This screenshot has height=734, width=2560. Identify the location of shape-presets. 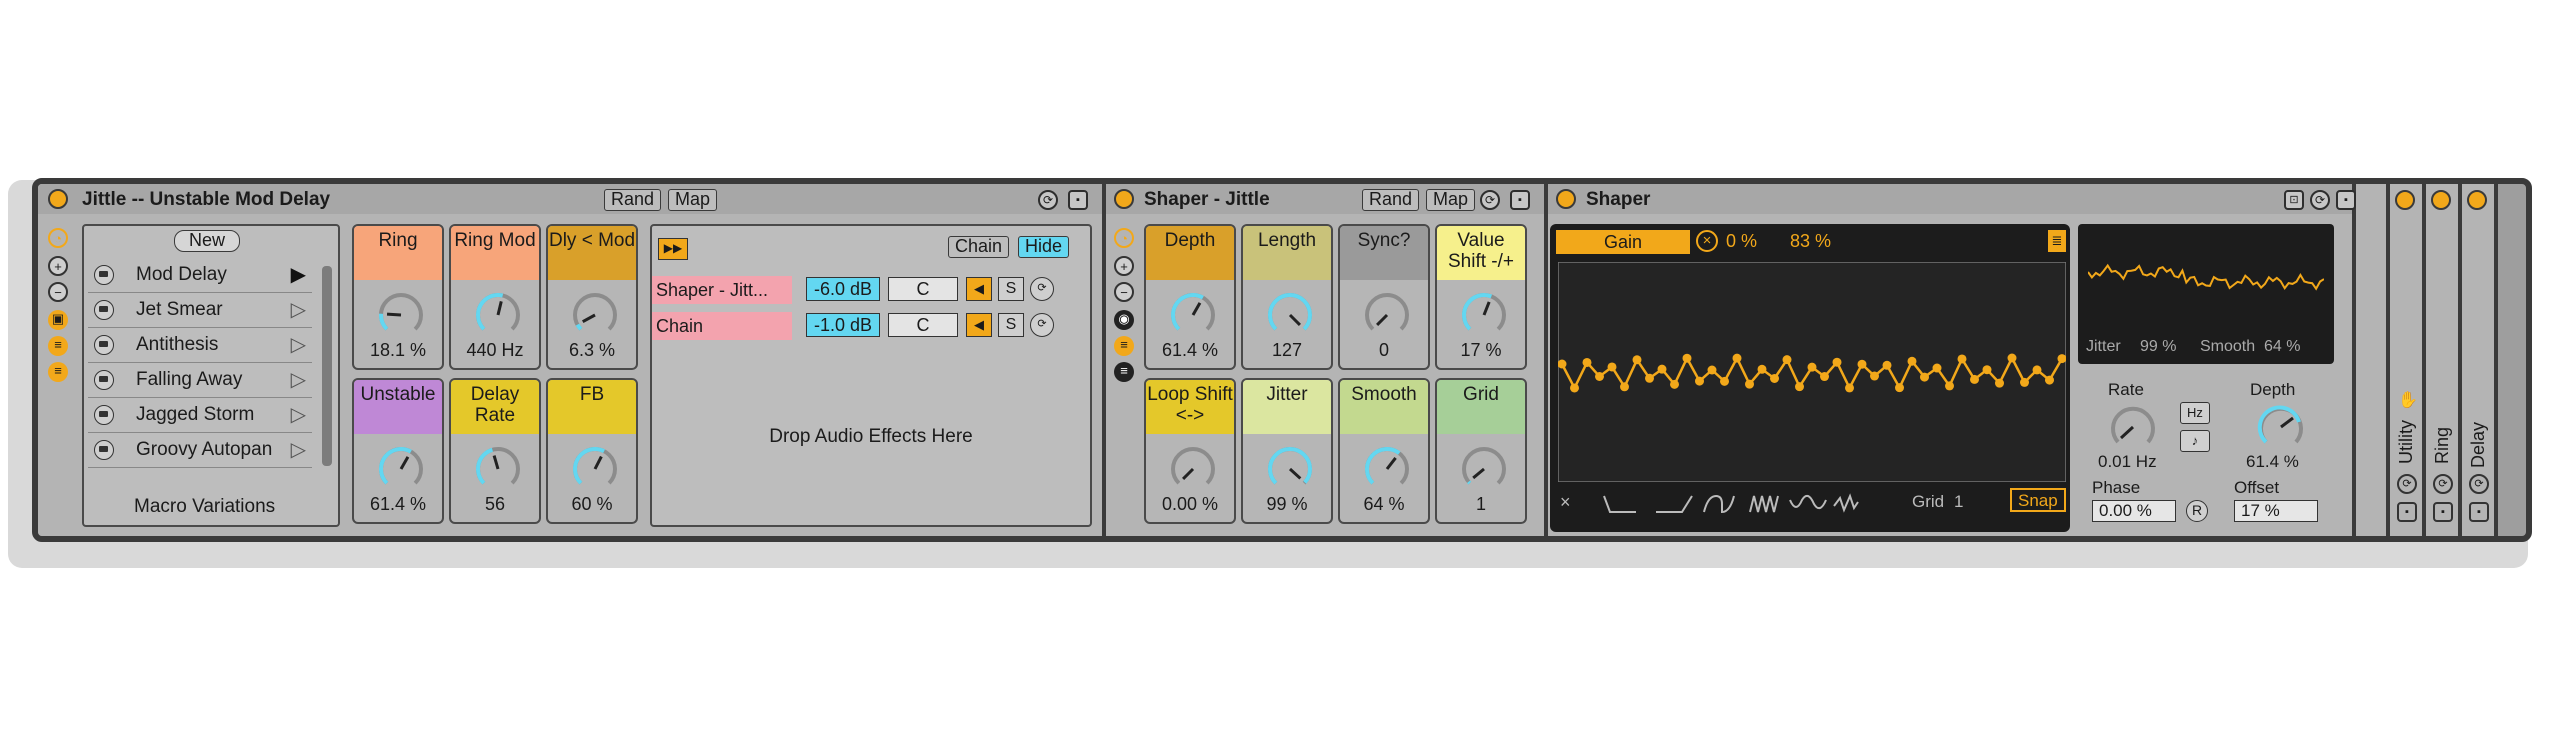
(1730, 504).